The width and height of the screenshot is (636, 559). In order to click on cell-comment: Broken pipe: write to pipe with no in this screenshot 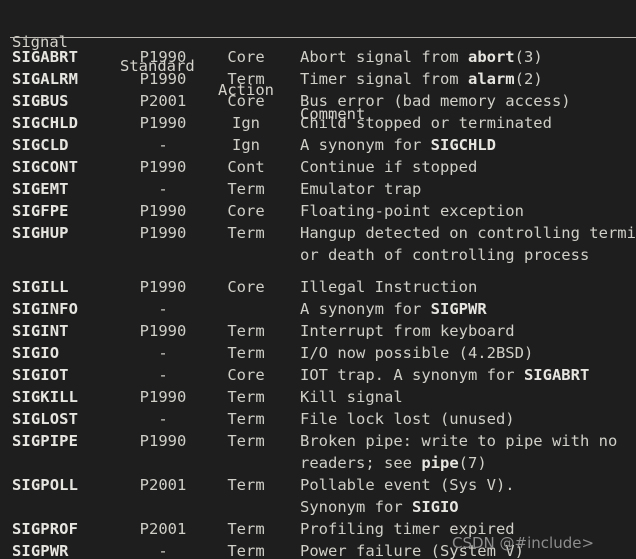, I will do `click(468, 441)`.